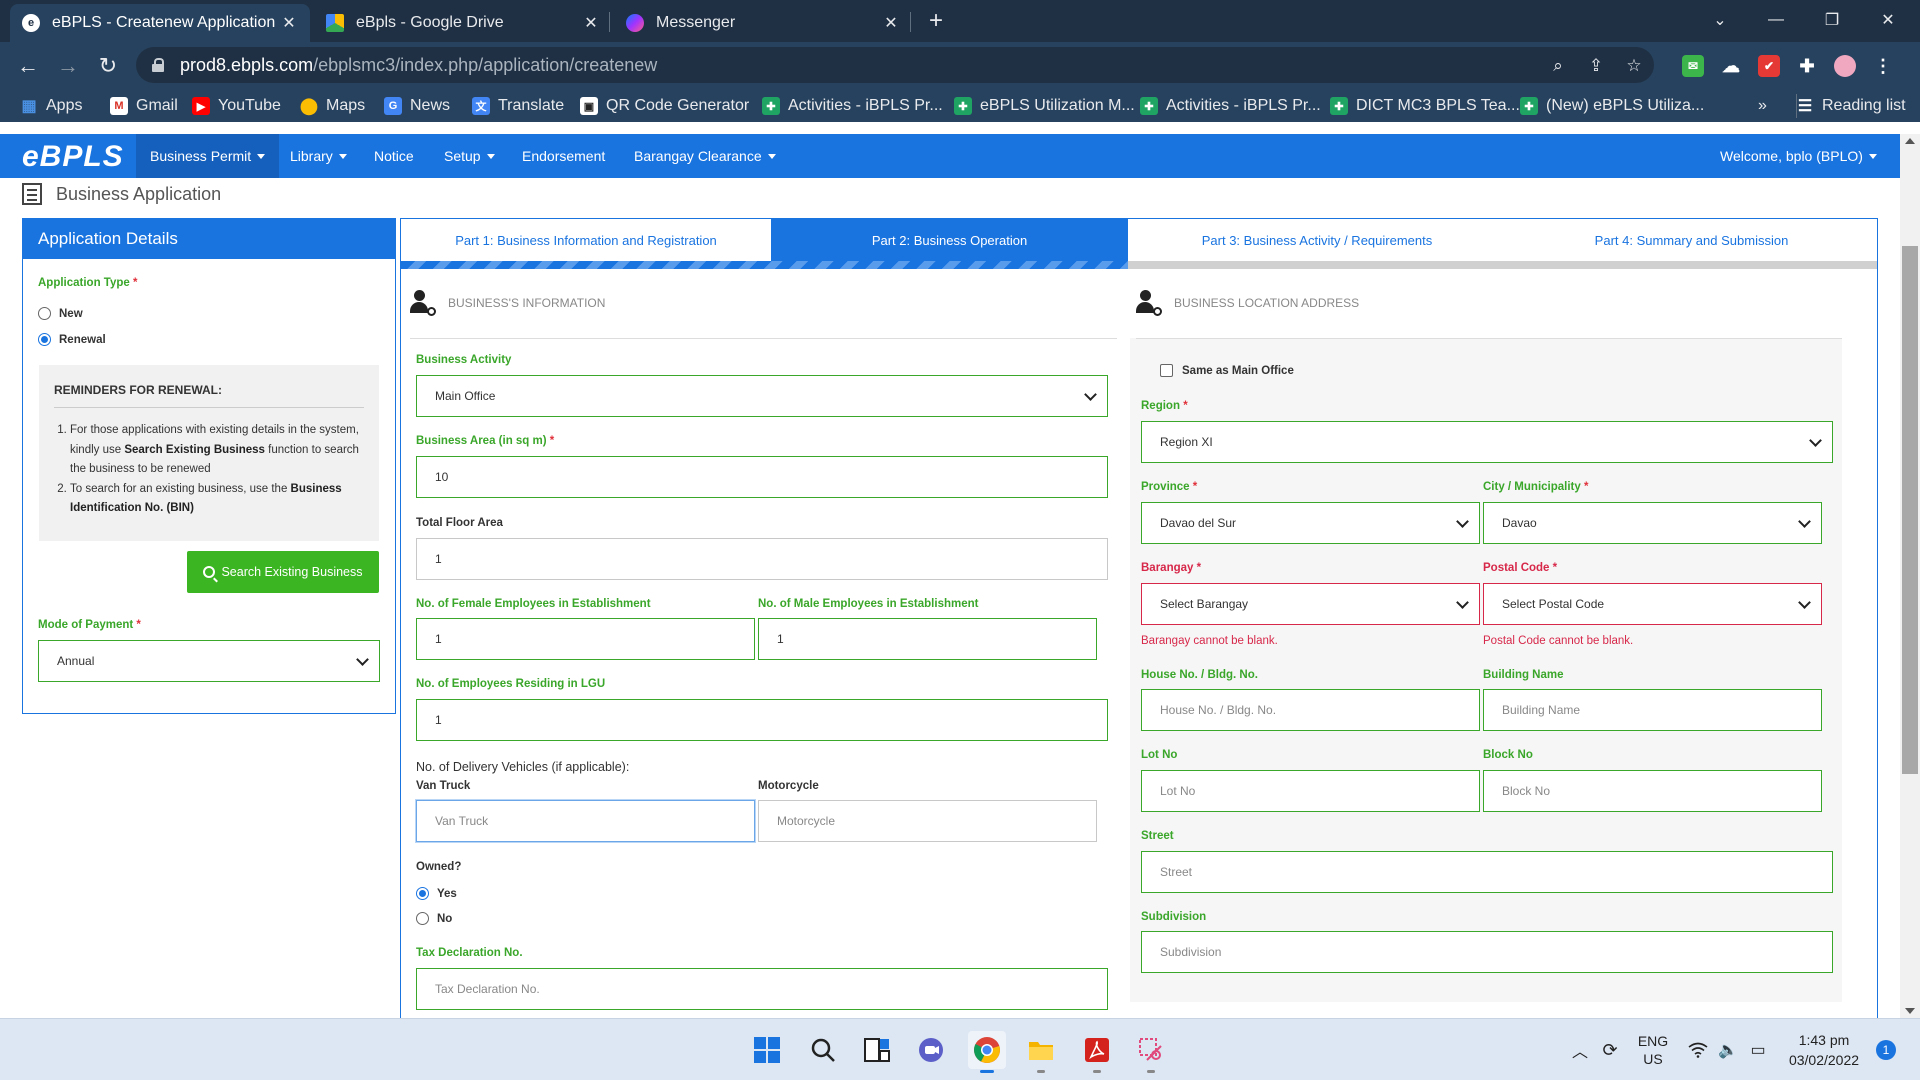  What do you see at coordinates (1634, 66) in the screenshot?
I see `bookmark-star-icon: ☆` at bounding box center [1634, 66].